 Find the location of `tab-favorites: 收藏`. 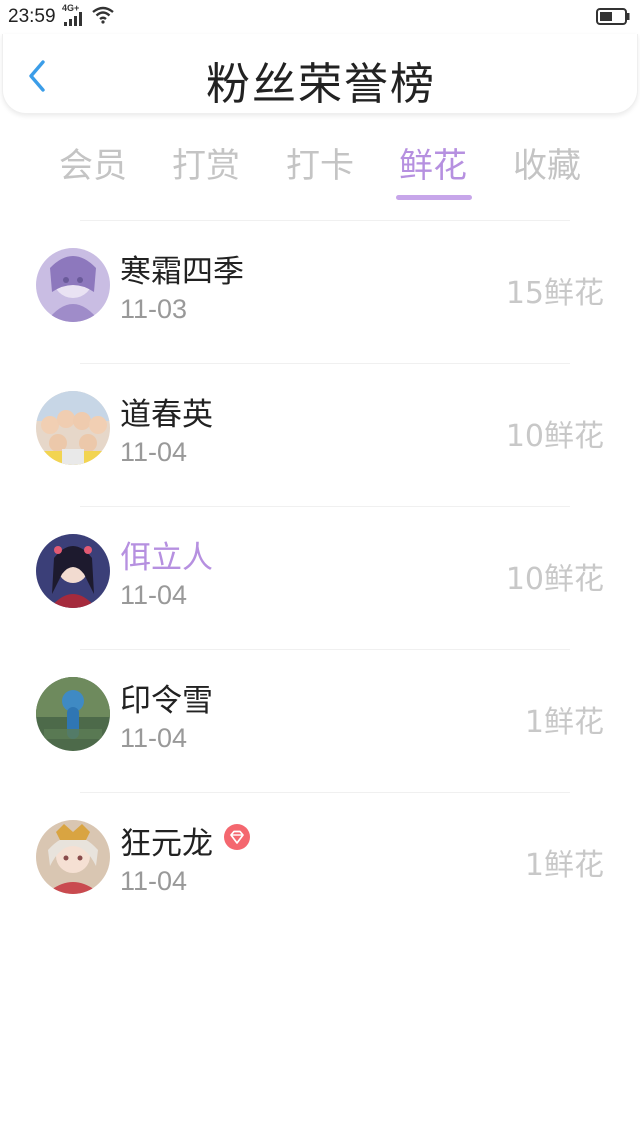

tab-favorites: 收藏 is located at coordinates (547, 162).